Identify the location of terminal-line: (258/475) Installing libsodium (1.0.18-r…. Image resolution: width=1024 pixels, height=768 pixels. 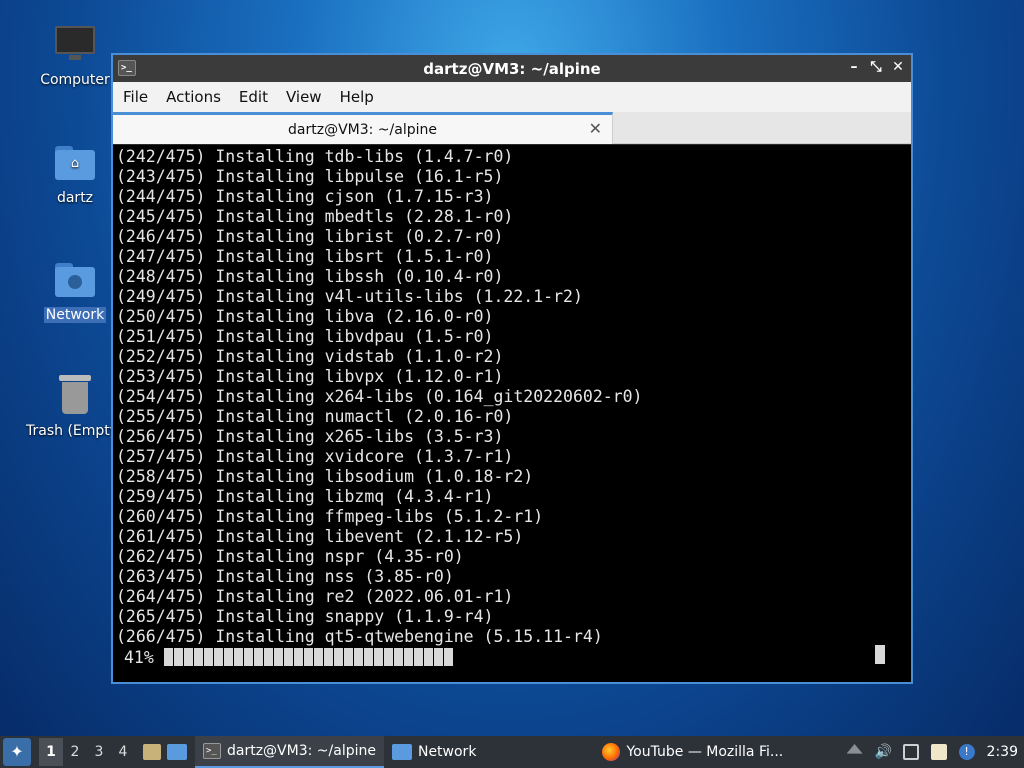
(325, 476).